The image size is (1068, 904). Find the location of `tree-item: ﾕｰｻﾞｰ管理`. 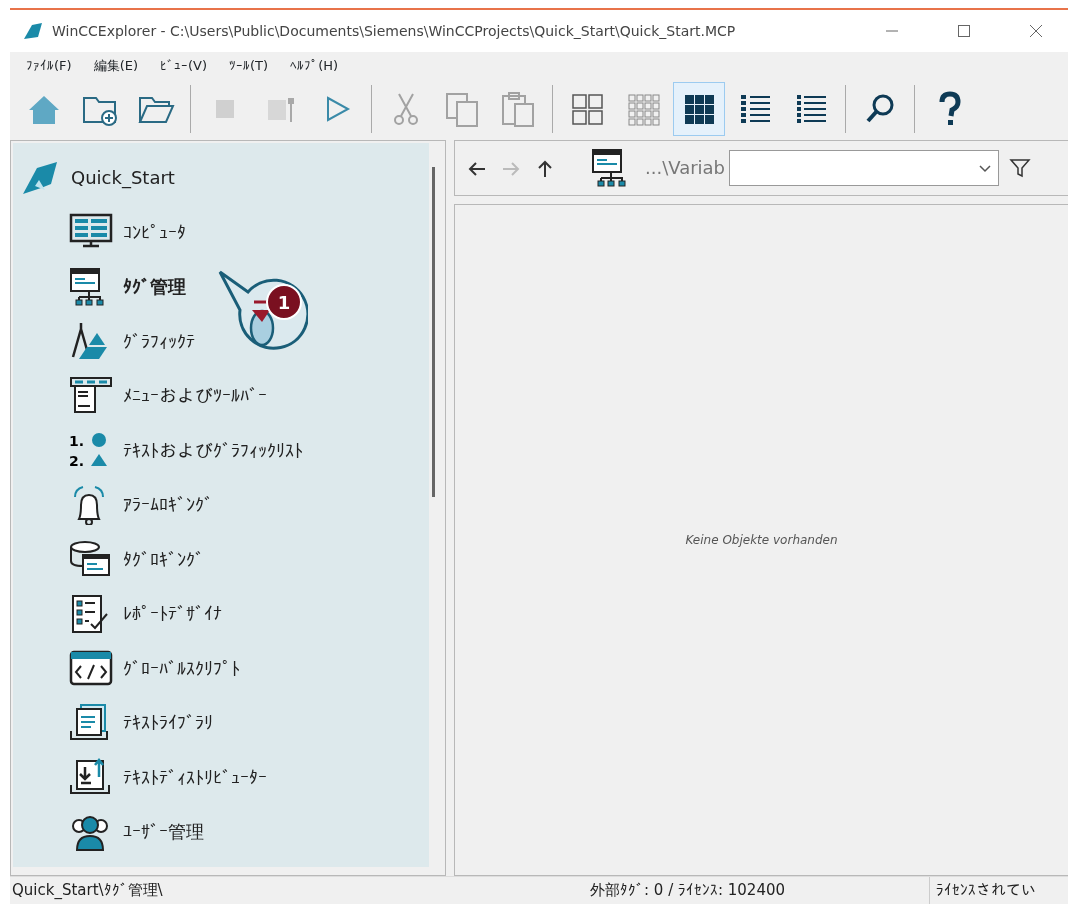

tree-item: ﾕｰｻﾞｰ管理 is located at coordinates (163, 832).